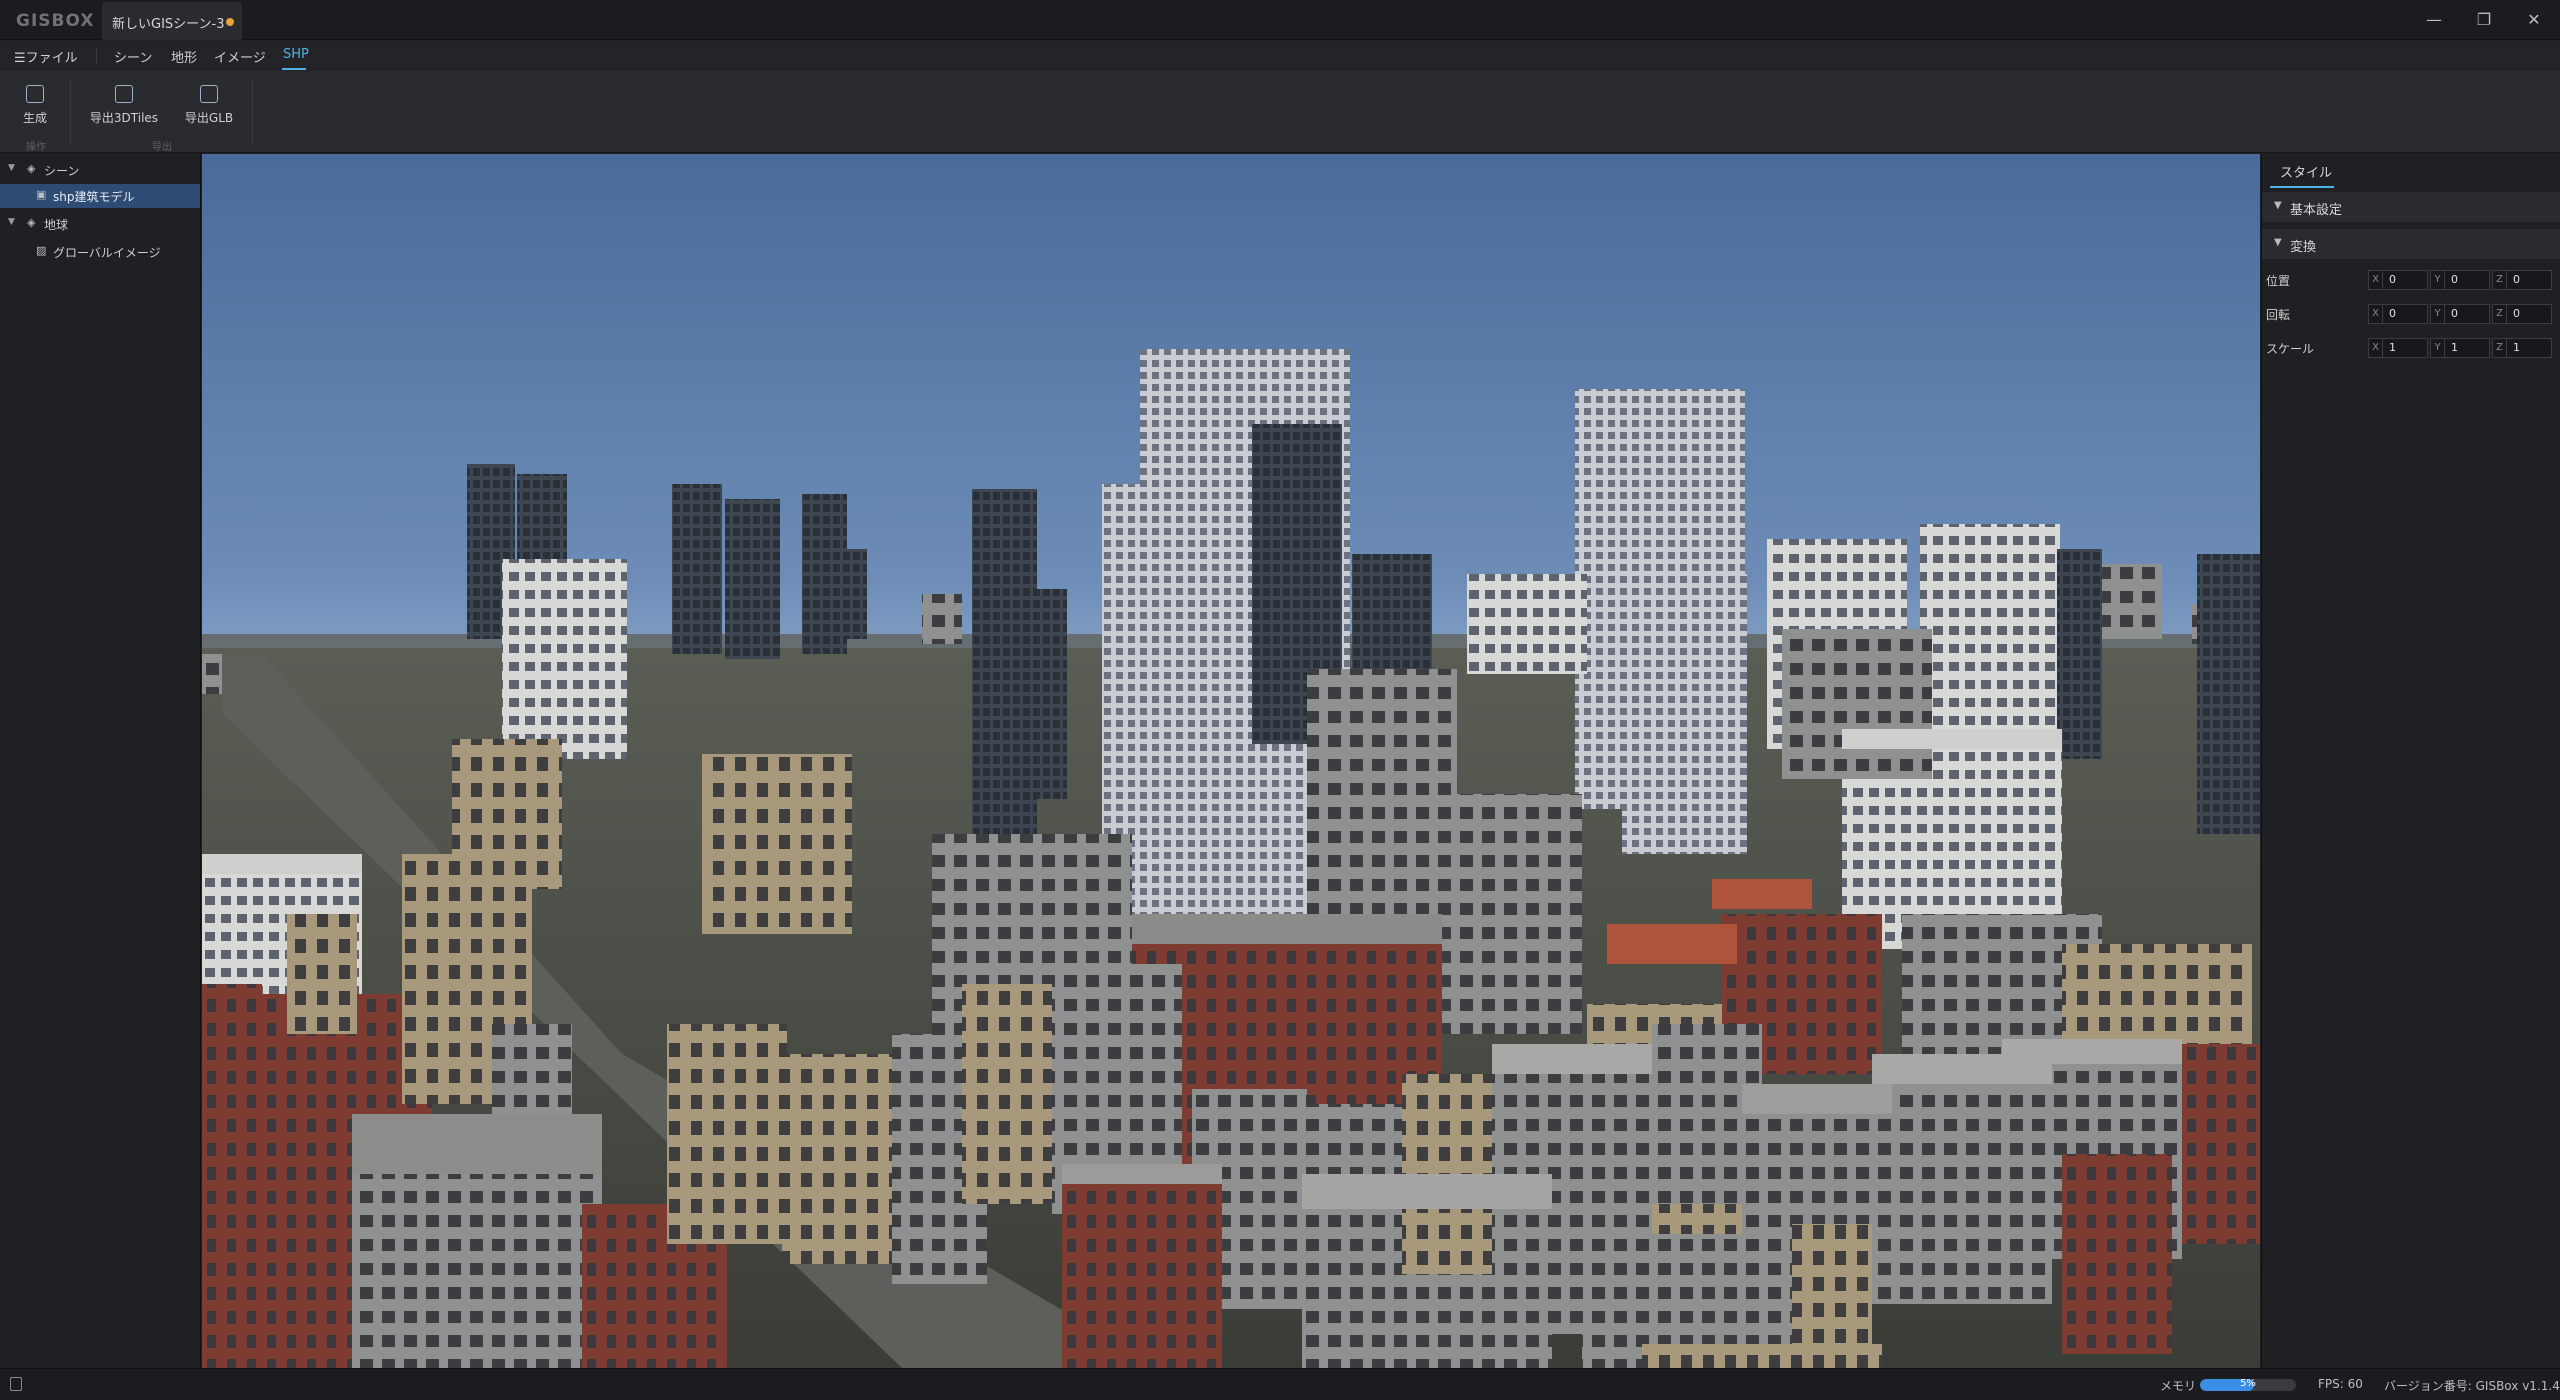 The height and width of the screenshot is (1400, 2560). What do you see at coordinates (2398, 314) in the screenshot?
I see `rotation-x-input: X0` at bounding box center [2398, 314].